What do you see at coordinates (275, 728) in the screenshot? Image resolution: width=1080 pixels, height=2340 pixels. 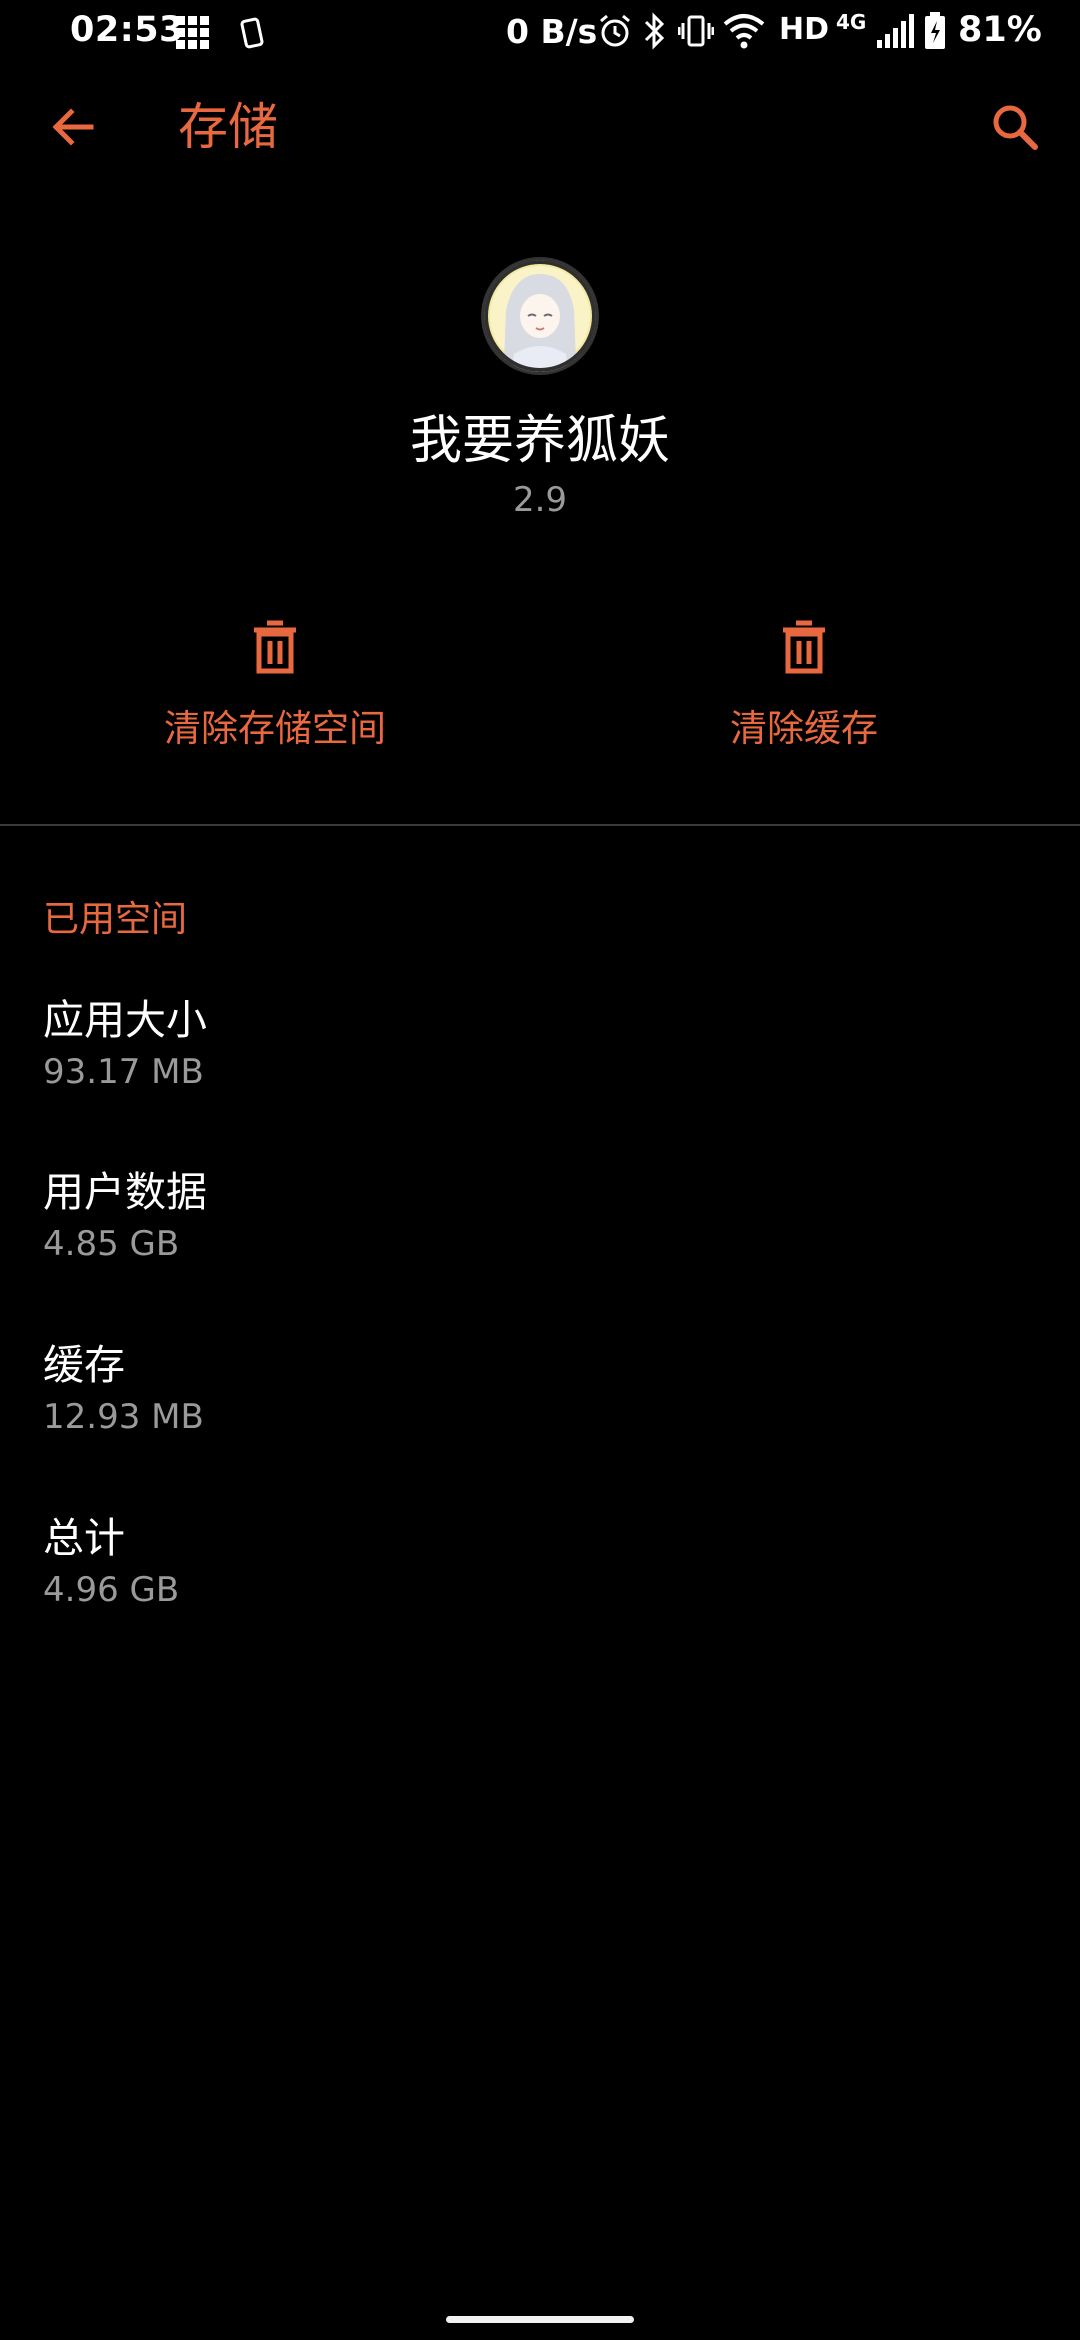 I see `clear-storage-label: 清除存储空间` at bounding box center [275, 728].